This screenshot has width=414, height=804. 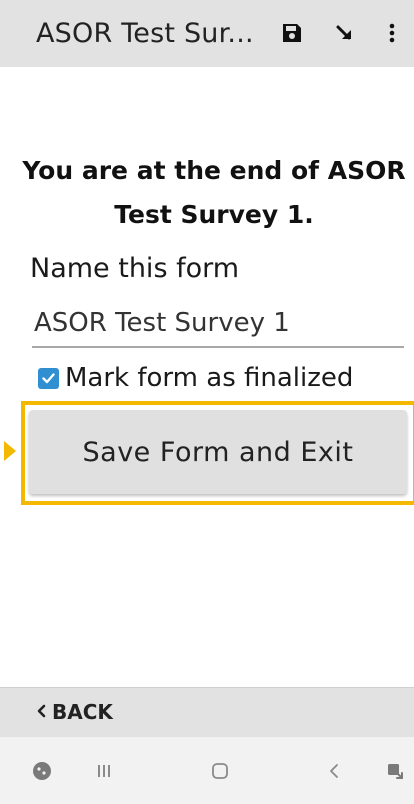 I want to click on jump-icon, so click(x=345, y=33).